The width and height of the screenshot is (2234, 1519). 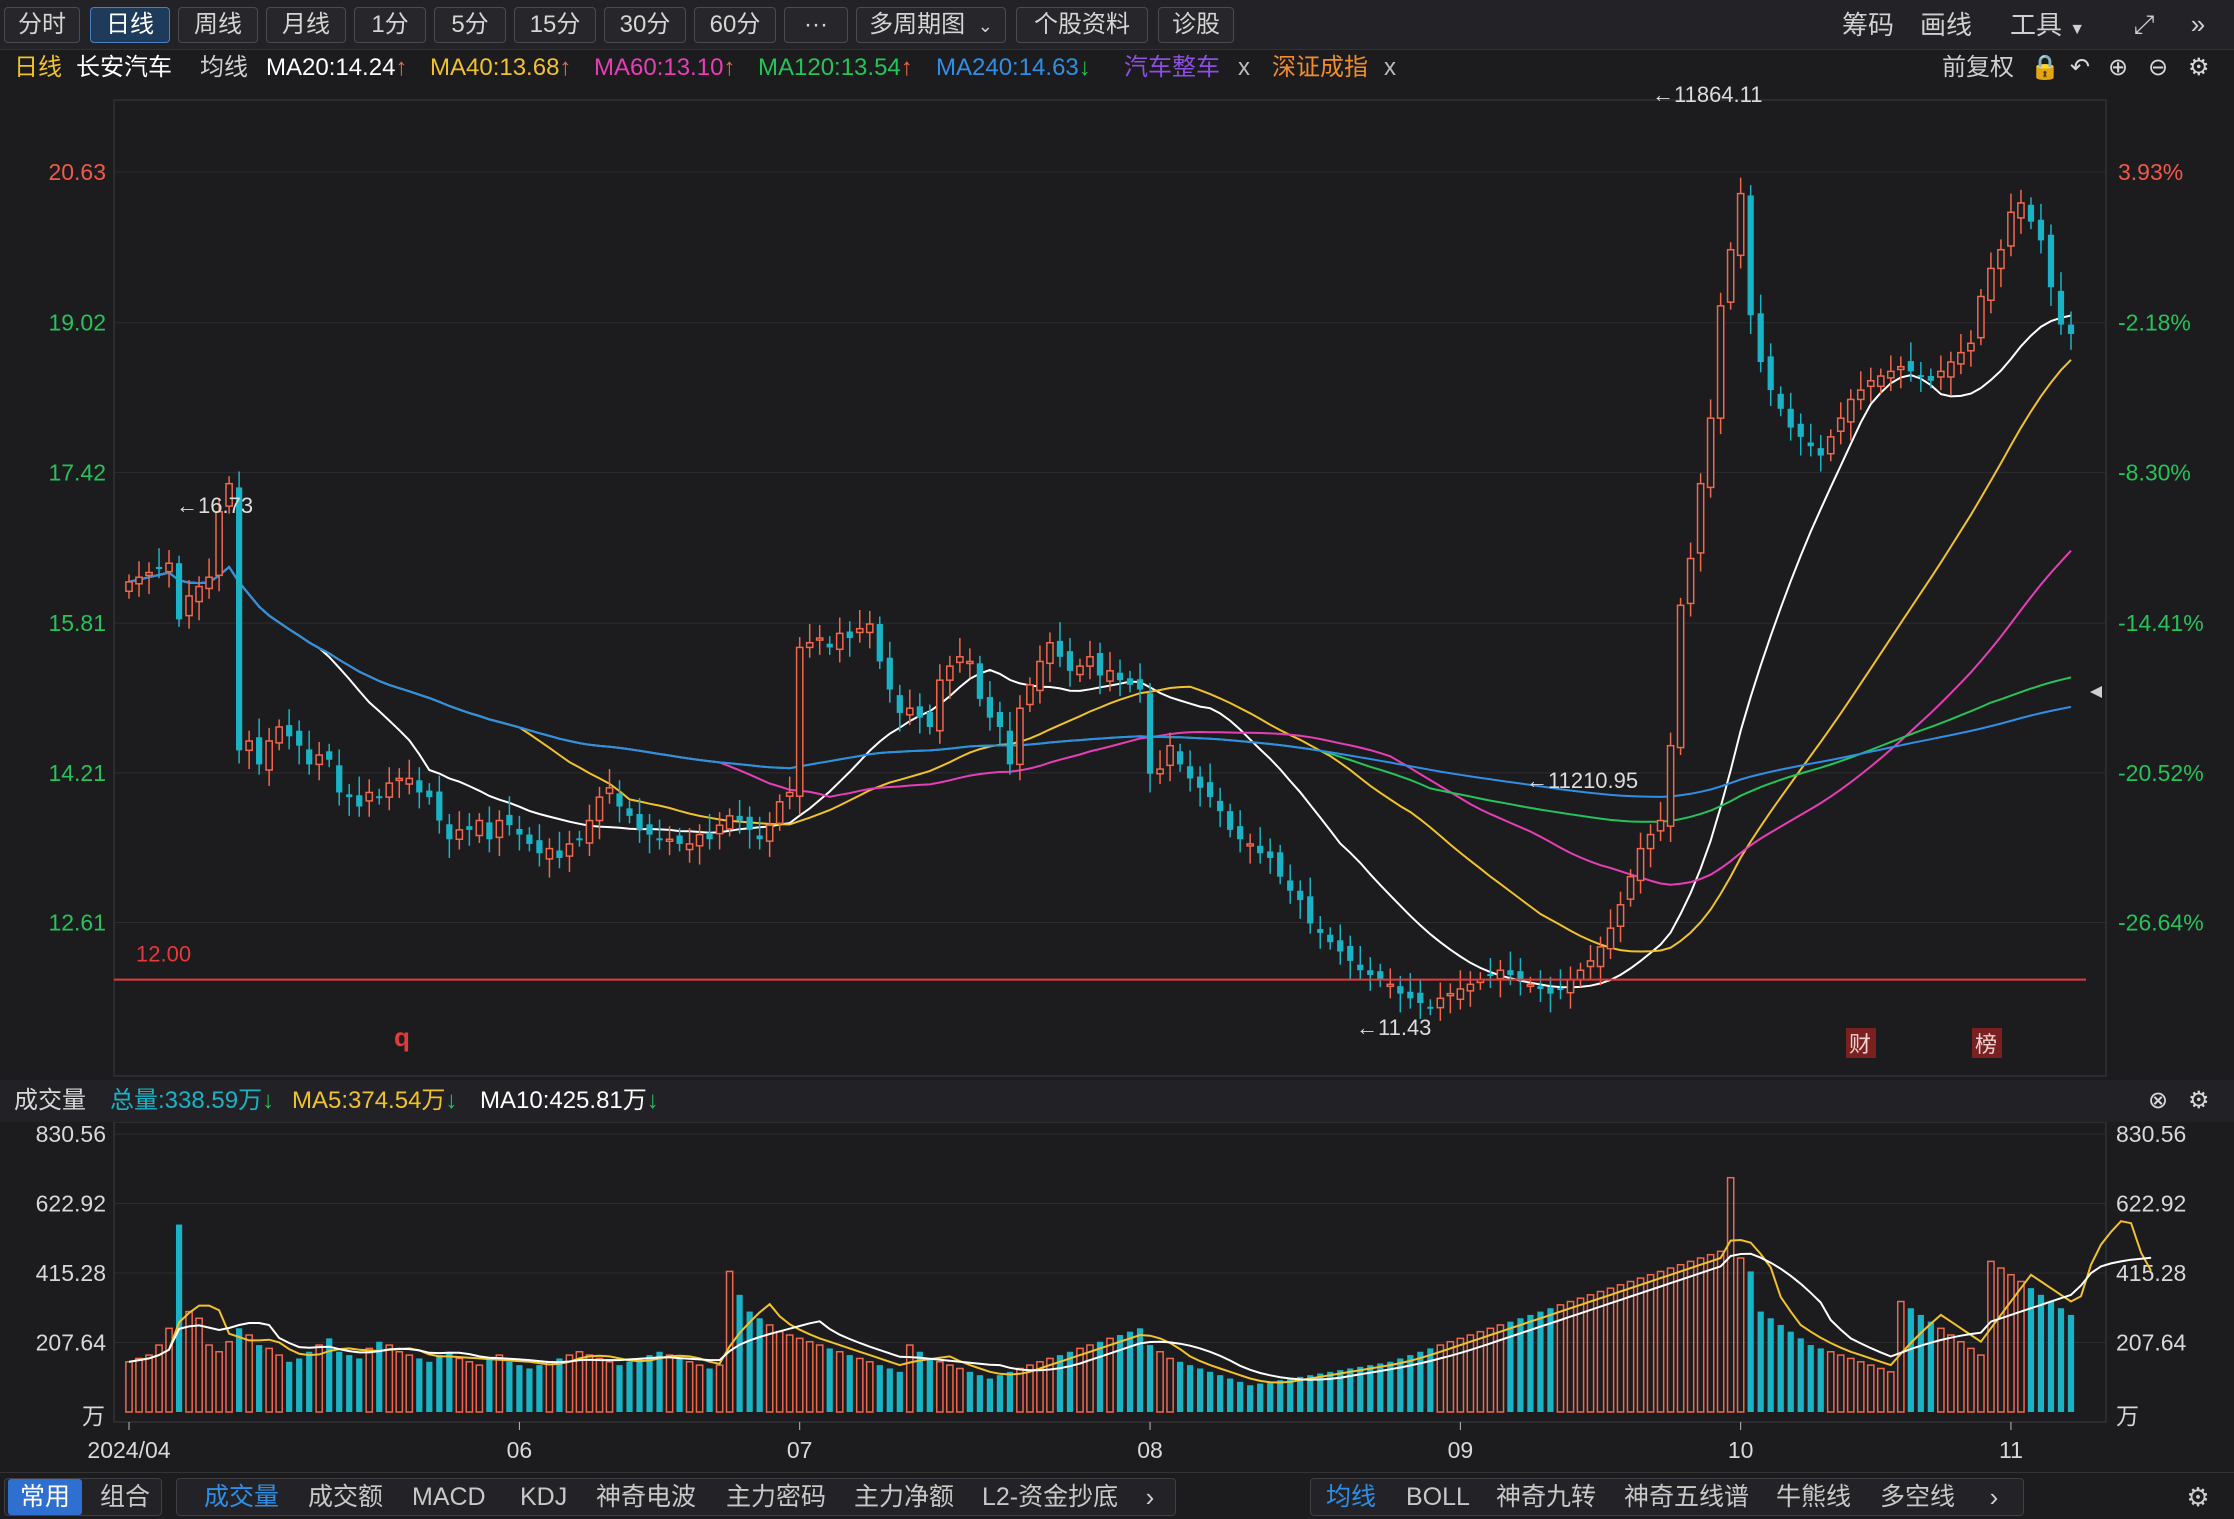 I want to click on overlay-shenzhen-index-close: x, so click(x=1390, y=68).